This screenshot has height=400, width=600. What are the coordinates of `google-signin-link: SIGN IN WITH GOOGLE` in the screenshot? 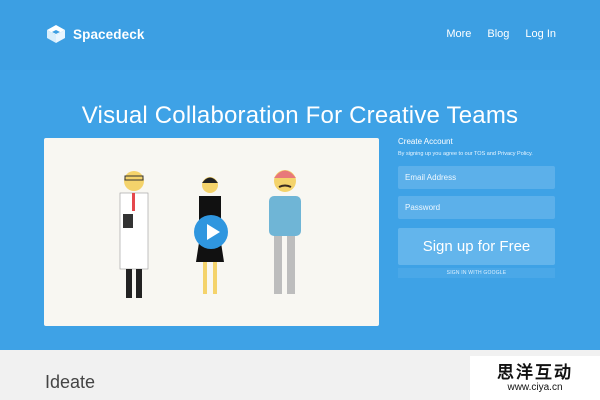 It's located at (476, 273).